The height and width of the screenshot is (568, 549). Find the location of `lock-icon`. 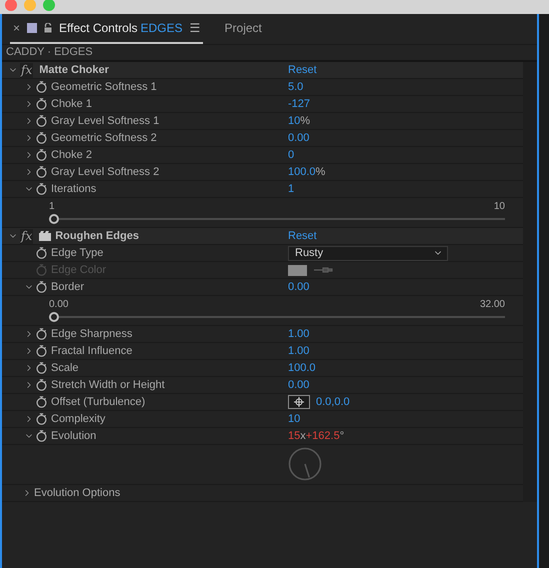

lock-icon is located at coordinates (48, 28).